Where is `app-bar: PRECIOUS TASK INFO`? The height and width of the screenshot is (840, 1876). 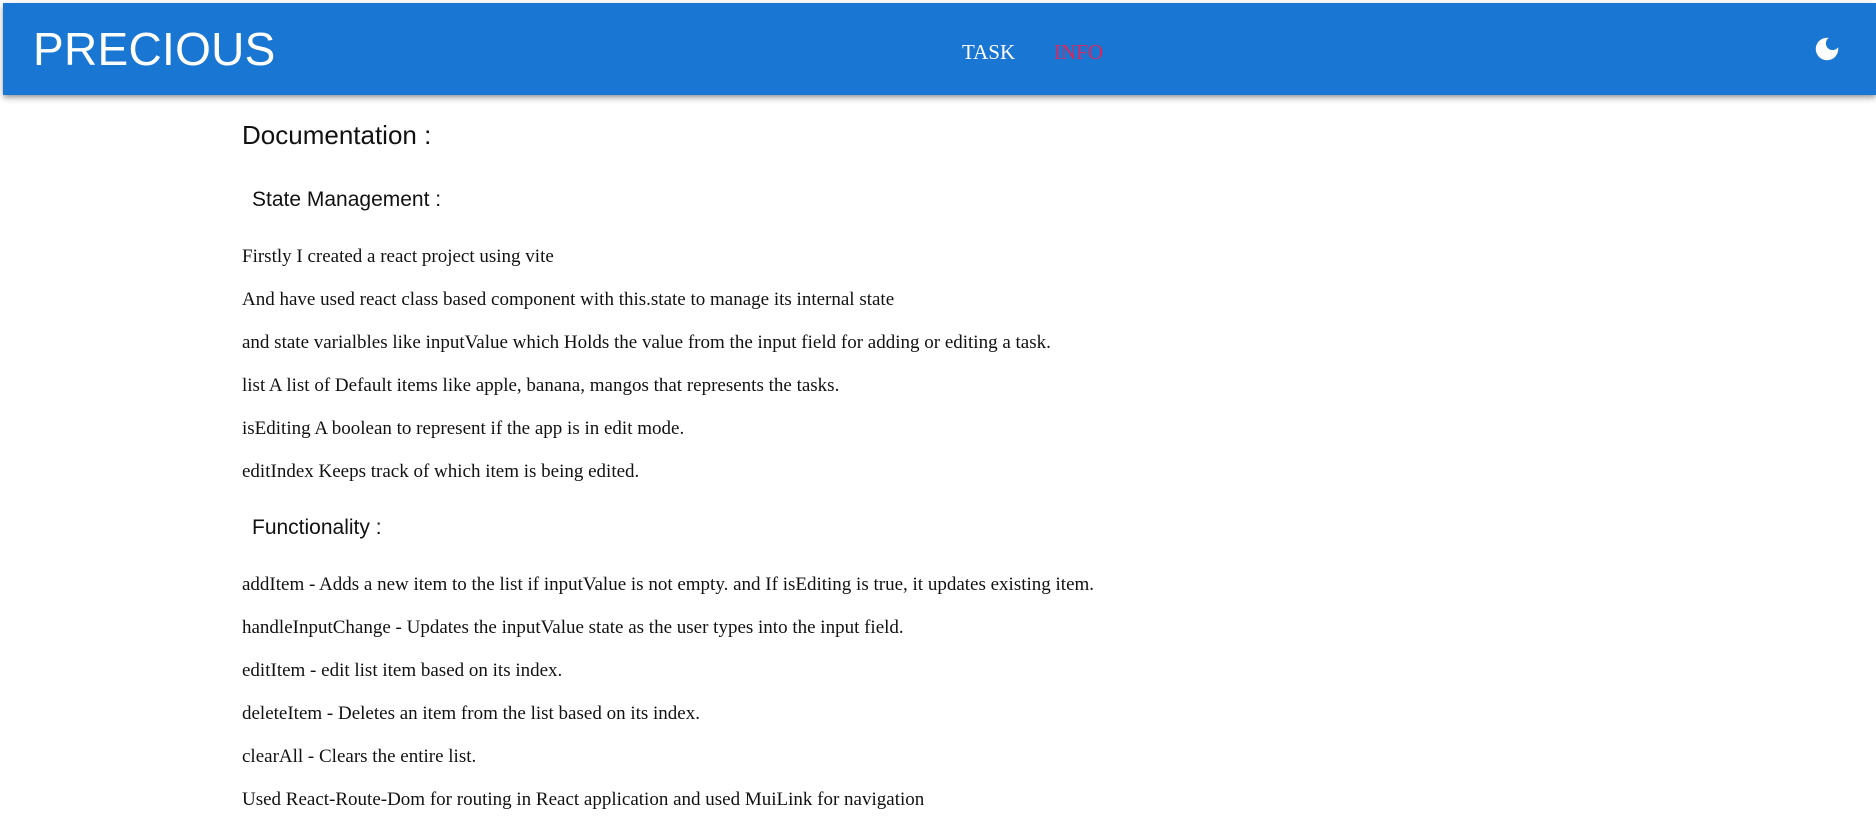 app-bar: PRECIOUS TASK INFO is located at coordinates (939, 49).